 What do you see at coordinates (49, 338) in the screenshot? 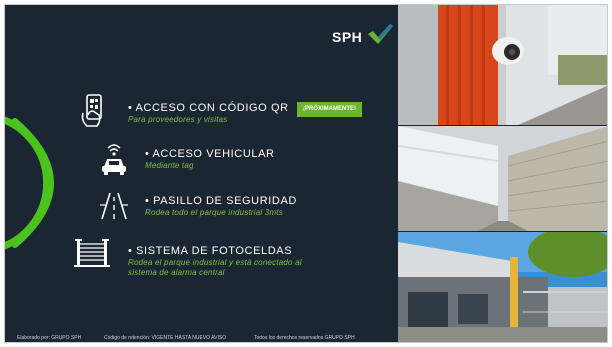
I see `footer-made-by: Elaborado por: GRUPO SPH` at bounding box center [49, 338].